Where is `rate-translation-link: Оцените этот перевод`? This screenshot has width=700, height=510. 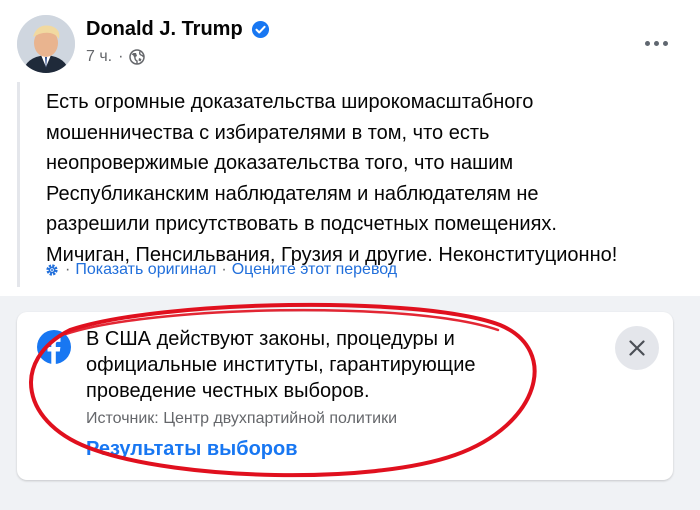
rate-translation-link: Оцените этот перевод is located at coordinates (314, 270).